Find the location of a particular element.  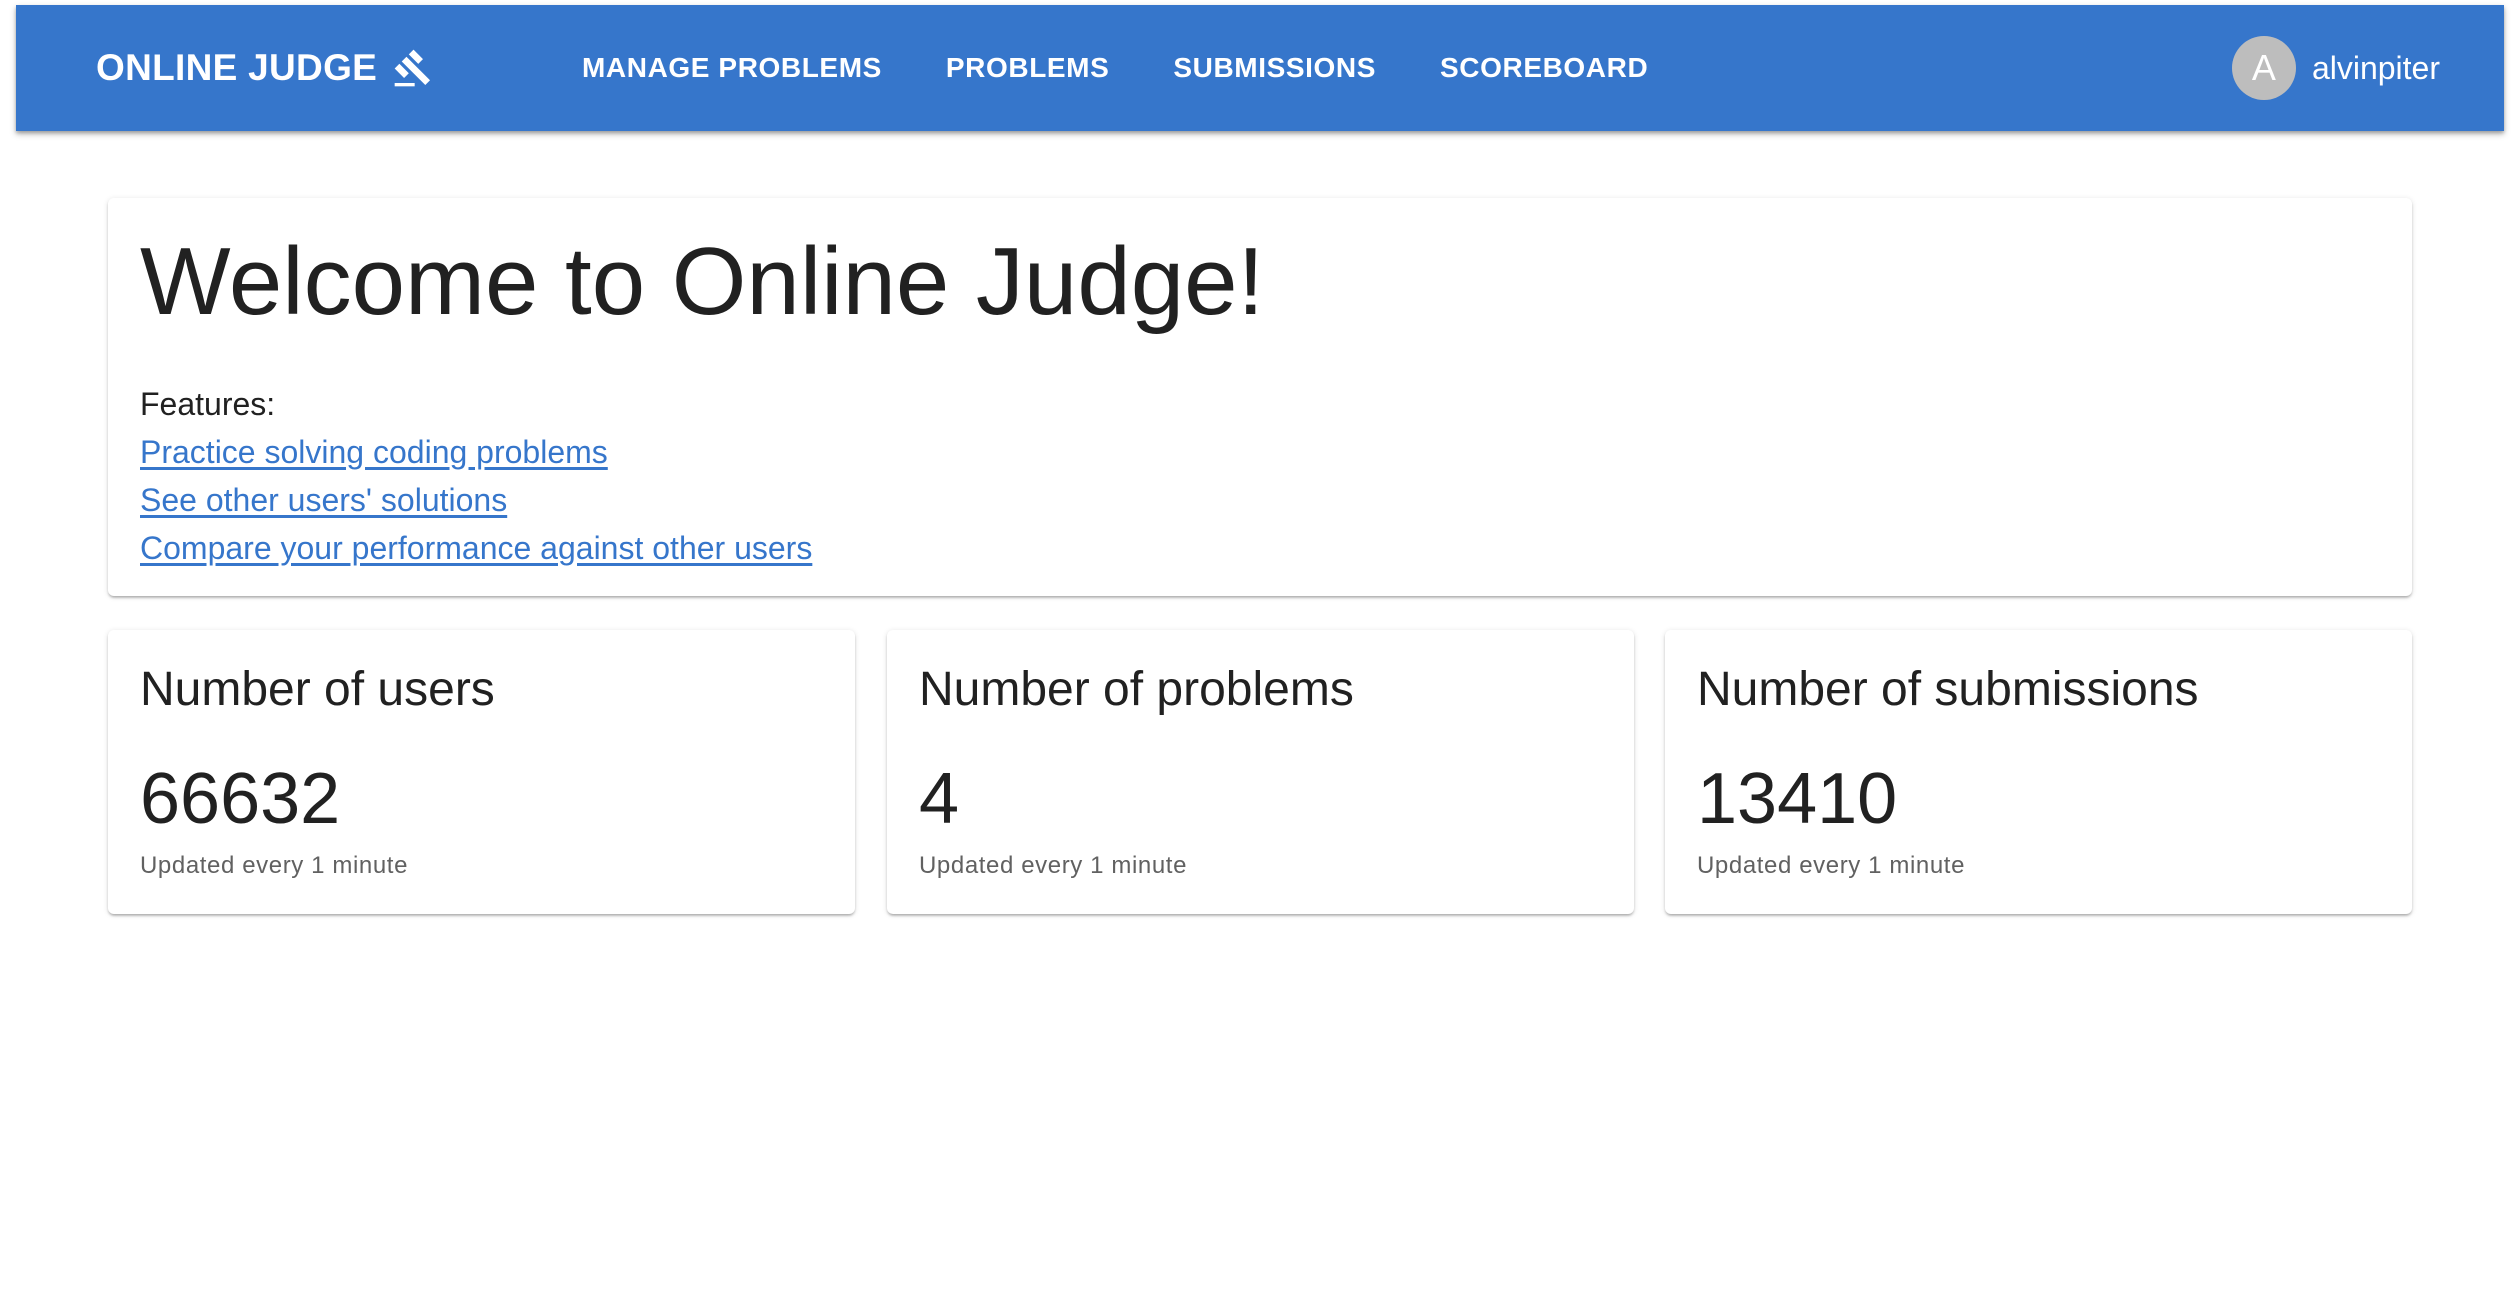

stat-title: Number of submissions is located at coordinates (1948, 689).